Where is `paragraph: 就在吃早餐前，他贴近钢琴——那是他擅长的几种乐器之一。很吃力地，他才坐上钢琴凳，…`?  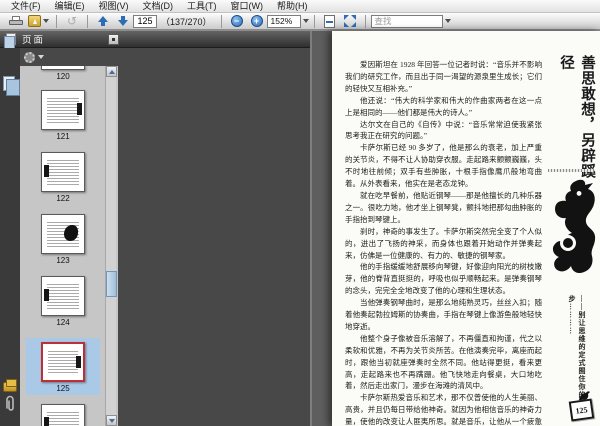
paragraph: 就在吃早餐前，他贴近钢琴——那是他擅长的几种乐器之一。很吃力地，他才坐上钢琴凳，… is located at coordinates (443, 207).